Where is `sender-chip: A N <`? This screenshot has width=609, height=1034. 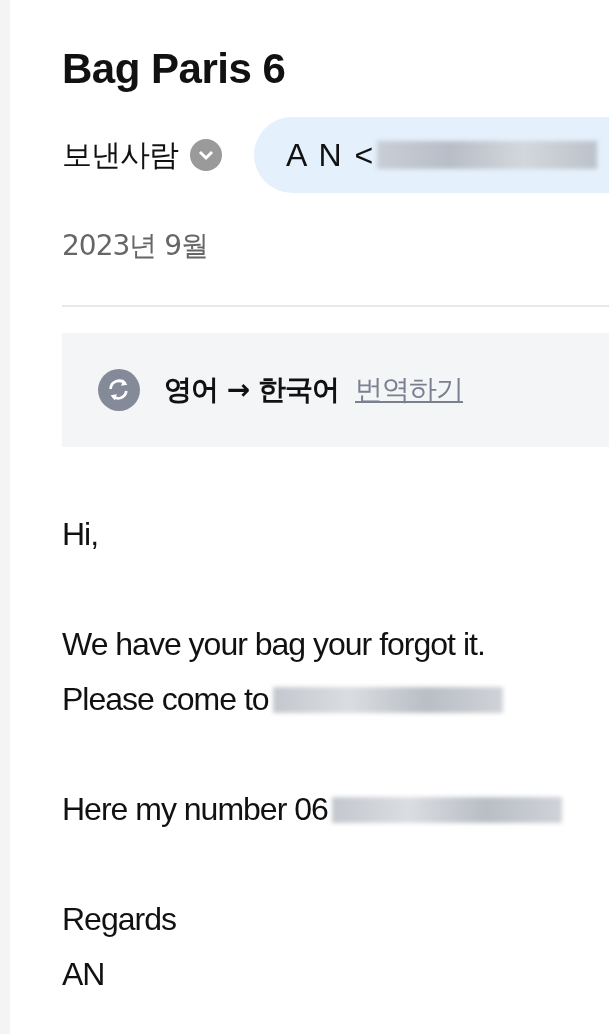 sender-chip: A N < is located at coordinates (431, 155).